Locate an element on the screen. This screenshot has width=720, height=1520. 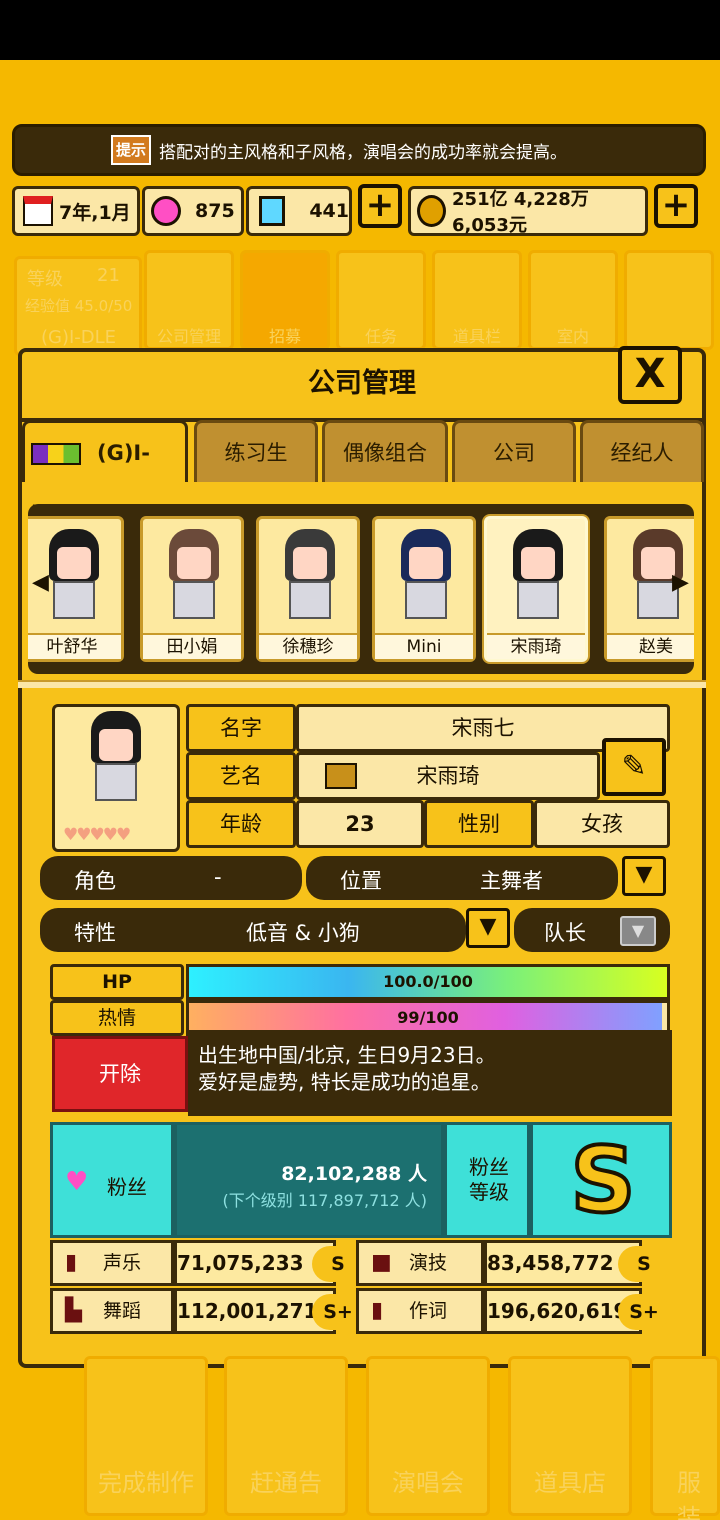
scroll-left-icon: ◀ is located at coordinates (40, 582).